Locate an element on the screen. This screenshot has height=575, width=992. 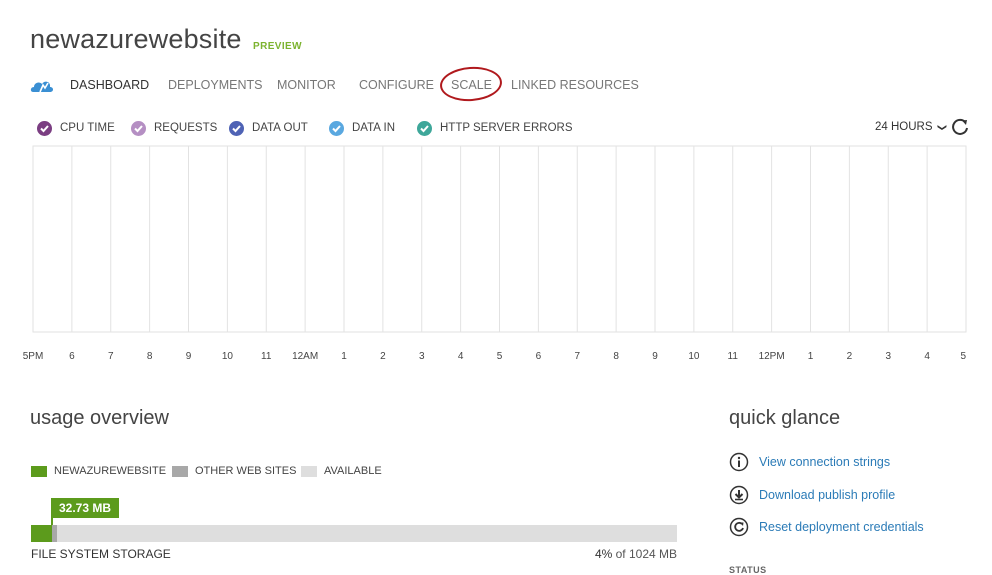
link-label: View connection strings is located at coordinates (825, 462).